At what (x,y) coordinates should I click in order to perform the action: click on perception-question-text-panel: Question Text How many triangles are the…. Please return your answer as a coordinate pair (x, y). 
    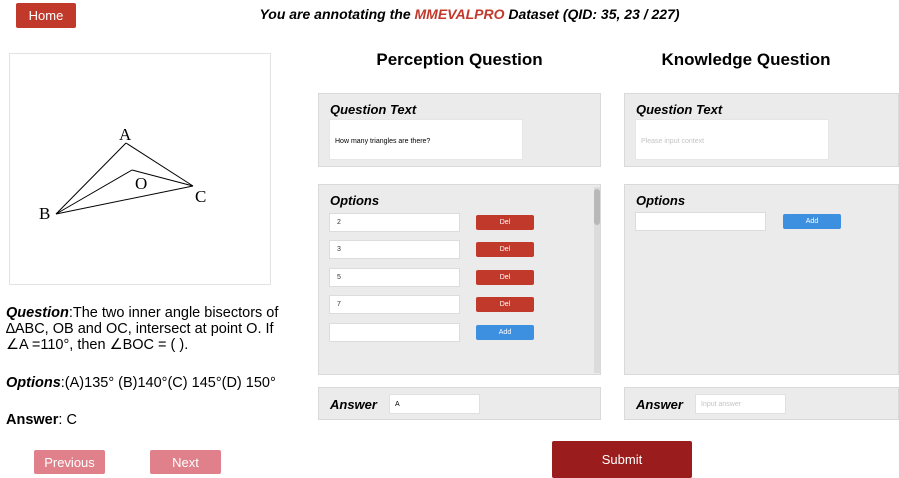
    Looking at the image, I should click on (459, 130).